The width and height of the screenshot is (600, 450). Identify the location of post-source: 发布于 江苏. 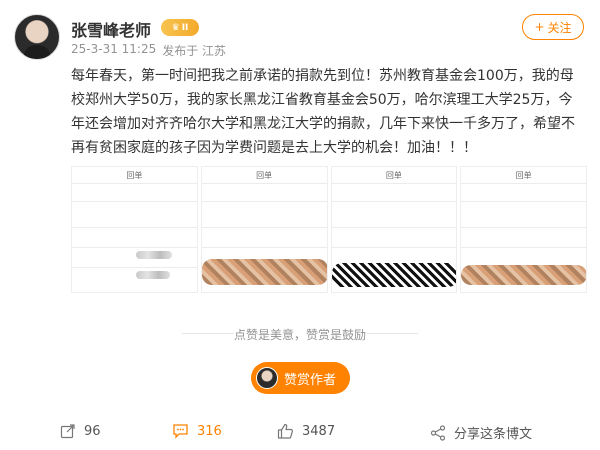
(194, 51).